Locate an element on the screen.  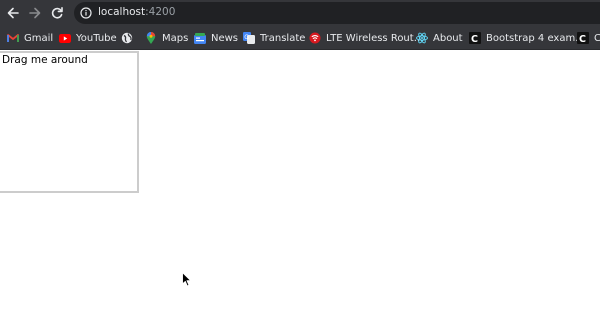
bookmark-gmail: Gmail is located at coordinates (30, 38).